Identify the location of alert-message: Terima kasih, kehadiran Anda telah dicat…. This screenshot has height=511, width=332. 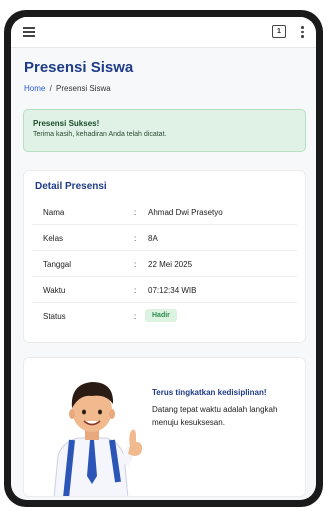
(100, 134).